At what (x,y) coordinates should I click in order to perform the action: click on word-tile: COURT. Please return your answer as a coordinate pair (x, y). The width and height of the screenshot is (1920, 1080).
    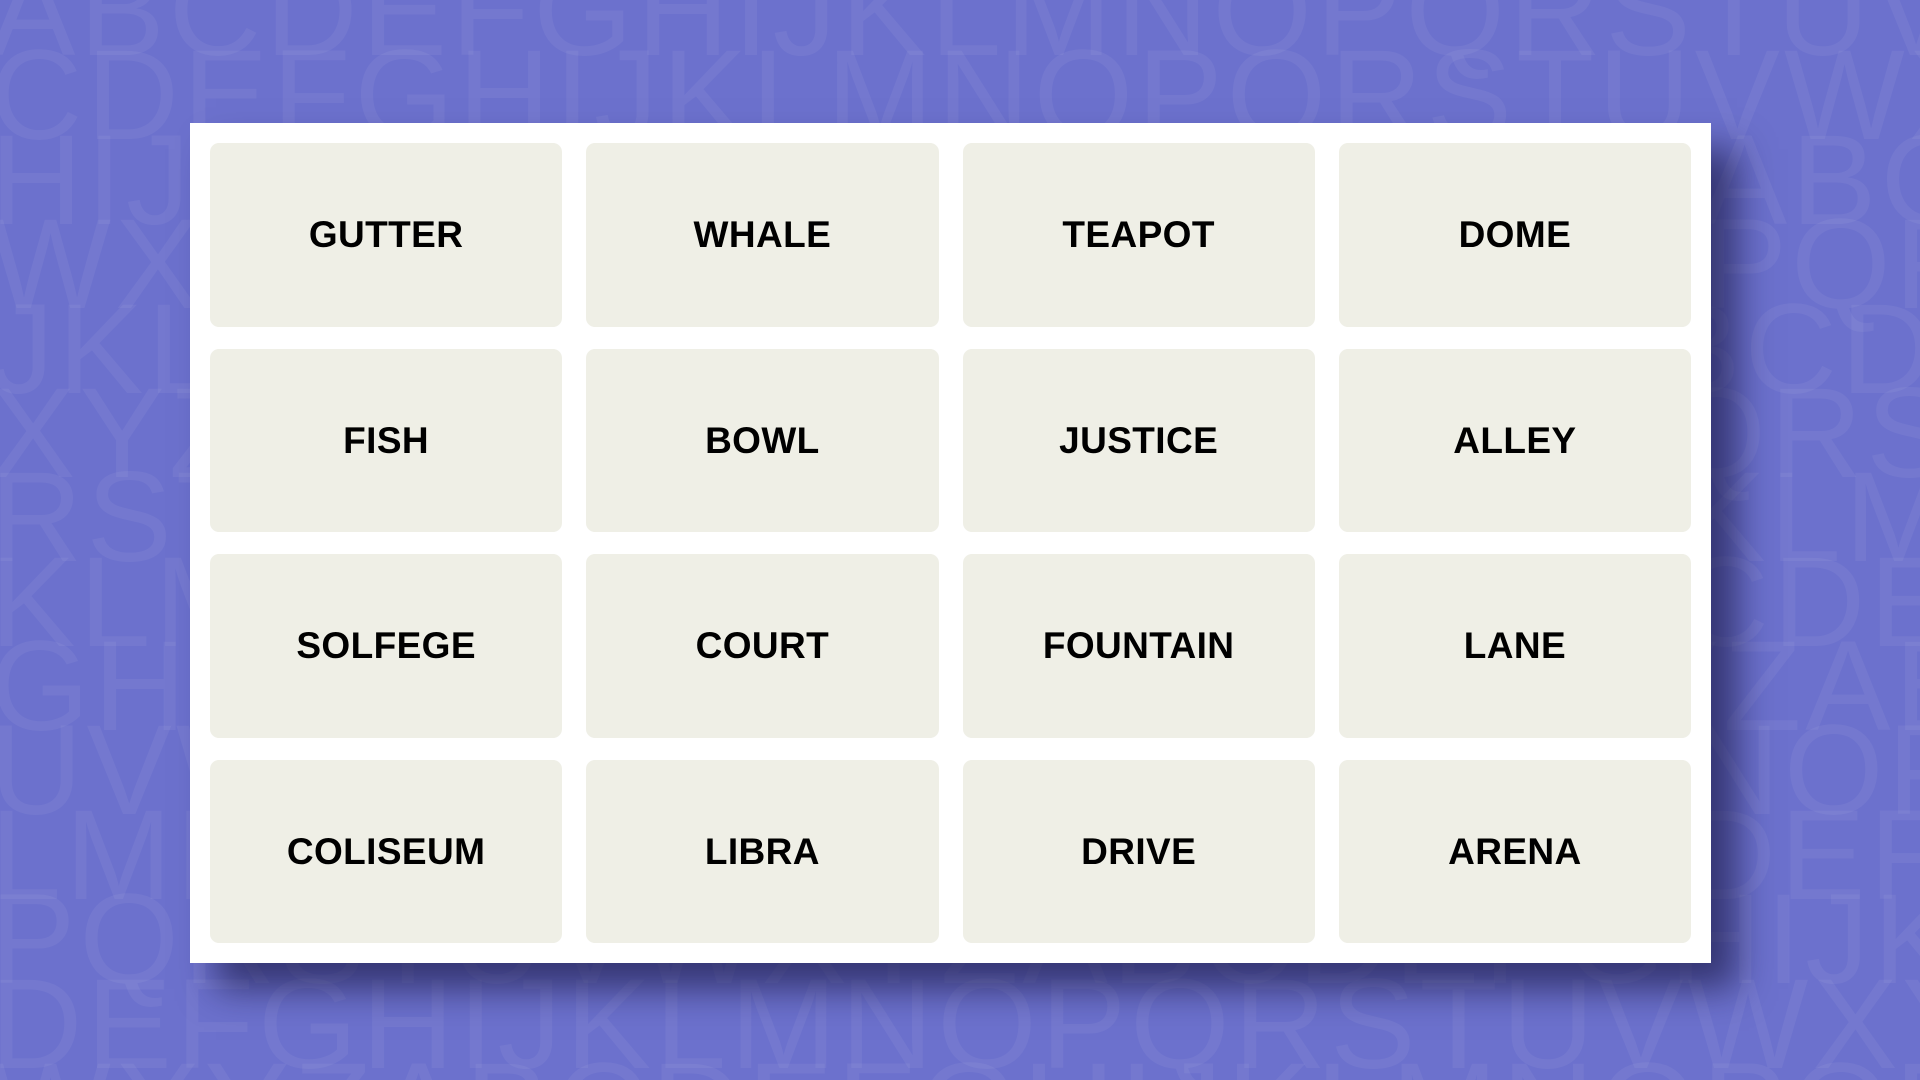
    Looking at the image, I should click on (762, 646).